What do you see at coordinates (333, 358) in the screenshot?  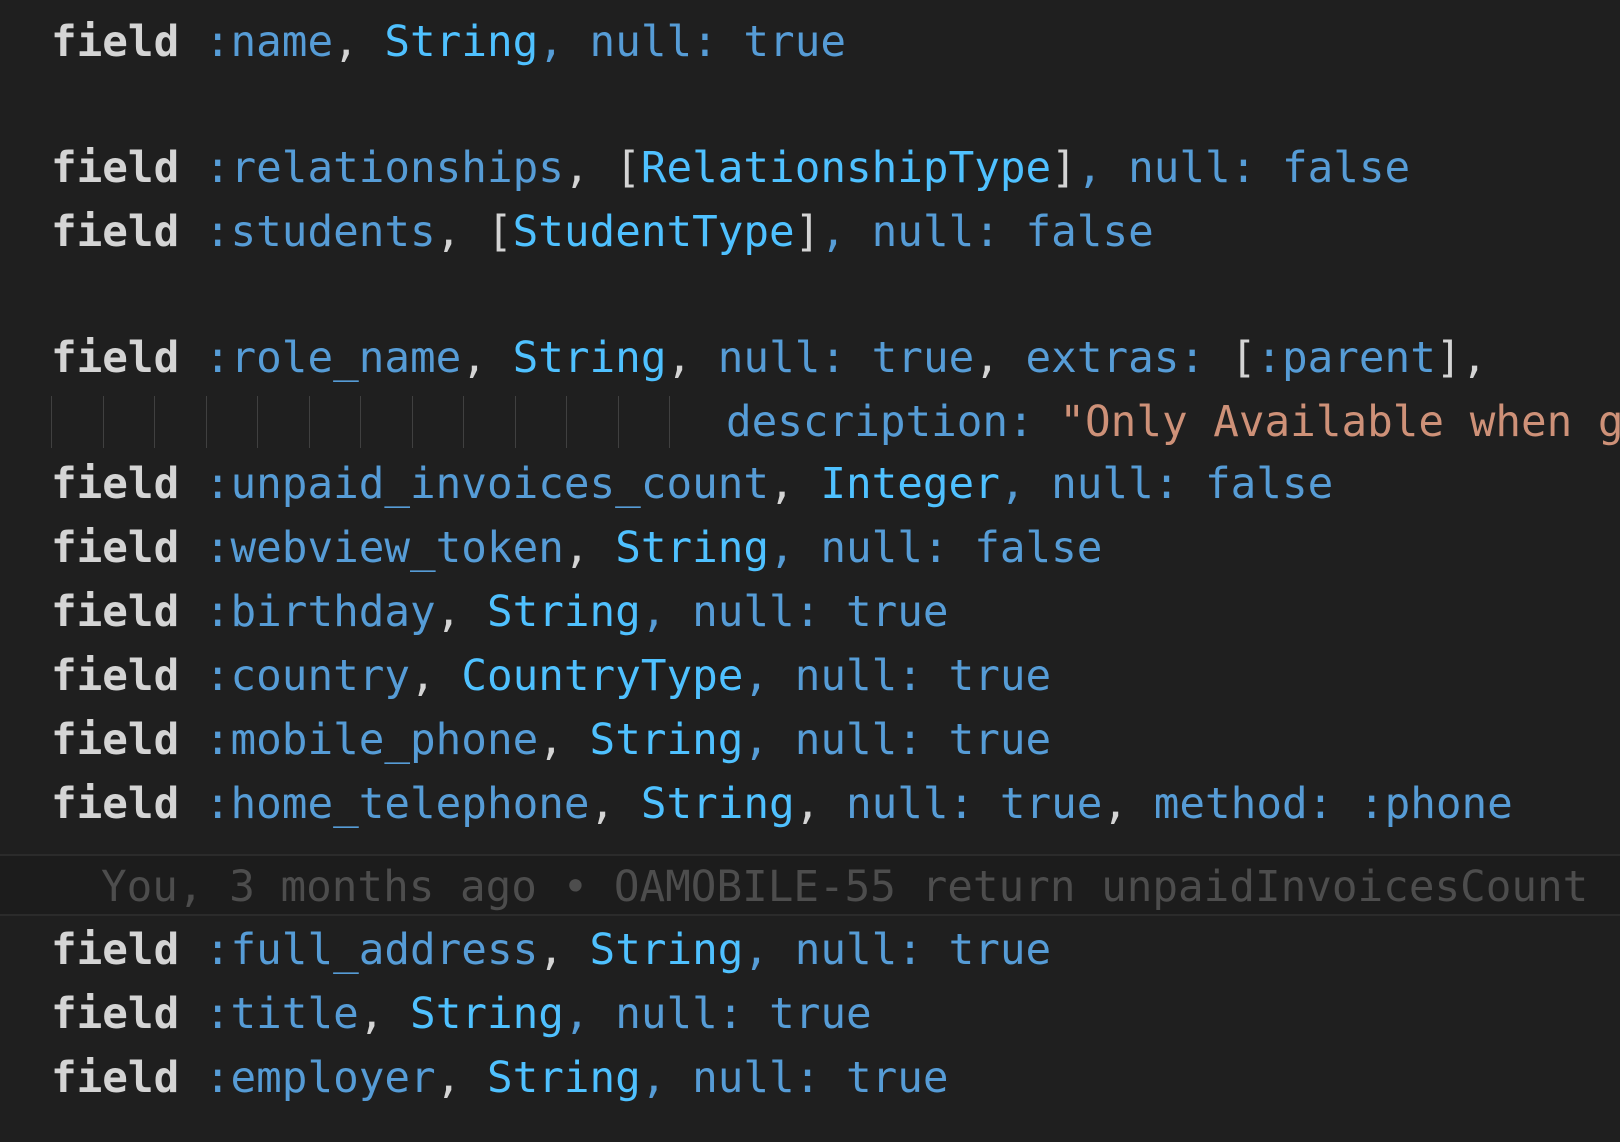 I see `field-symbol: :role_name` at bounding box center [333, 358].